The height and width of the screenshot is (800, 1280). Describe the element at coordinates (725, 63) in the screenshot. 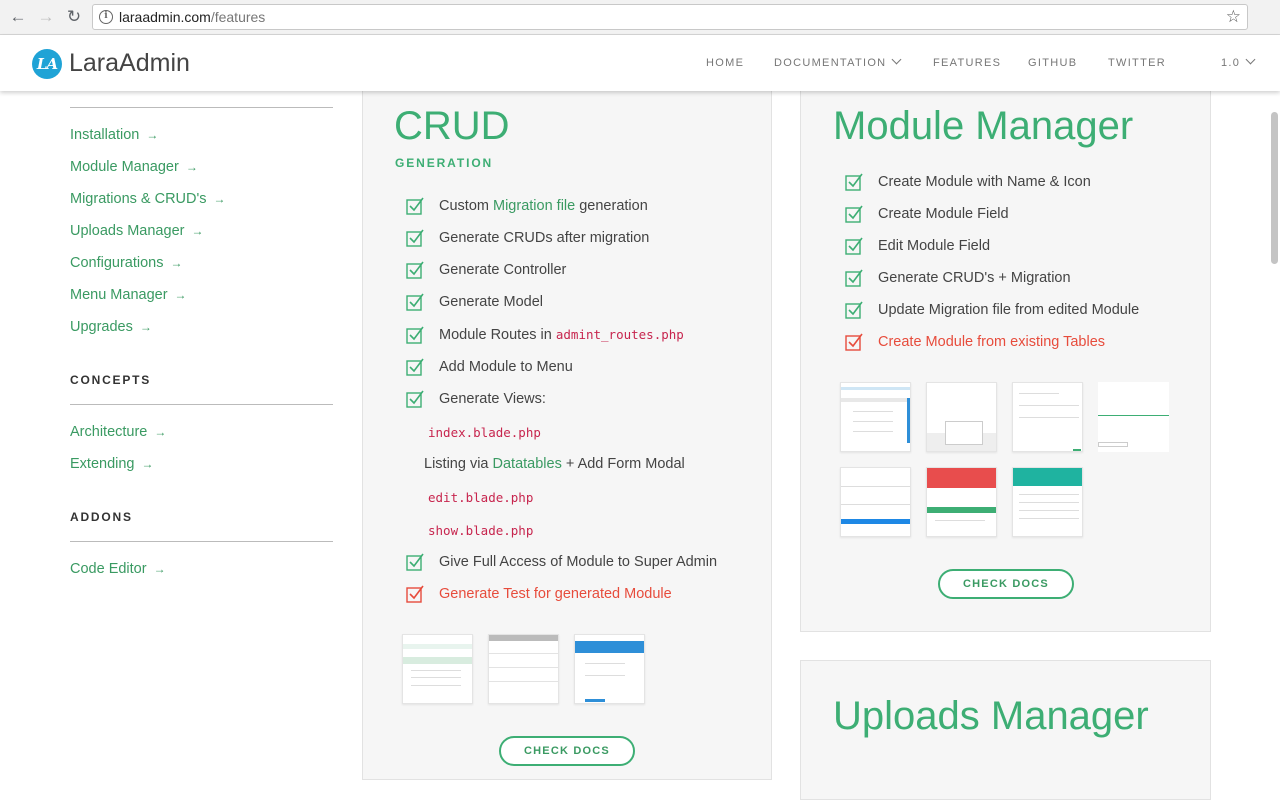

I see `nav-home: HOME` at that location.